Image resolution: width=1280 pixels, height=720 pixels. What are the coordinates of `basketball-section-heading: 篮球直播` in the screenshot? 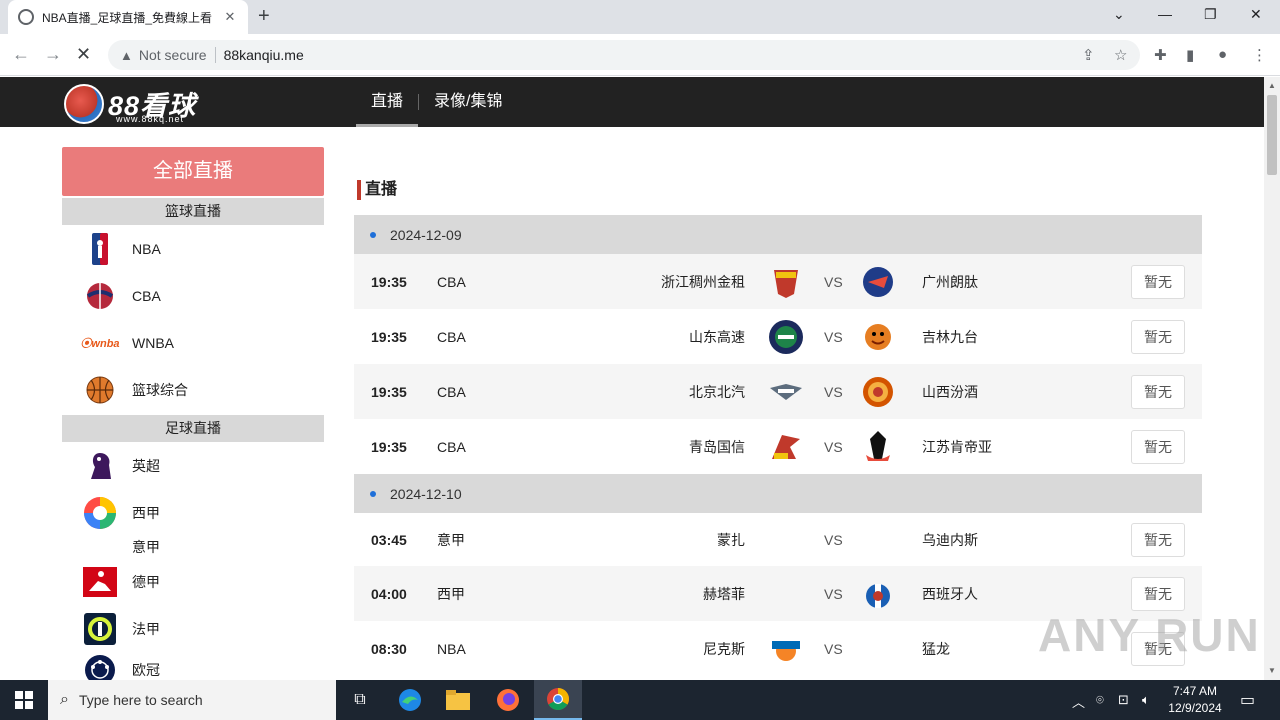 It's located at (193, 211).